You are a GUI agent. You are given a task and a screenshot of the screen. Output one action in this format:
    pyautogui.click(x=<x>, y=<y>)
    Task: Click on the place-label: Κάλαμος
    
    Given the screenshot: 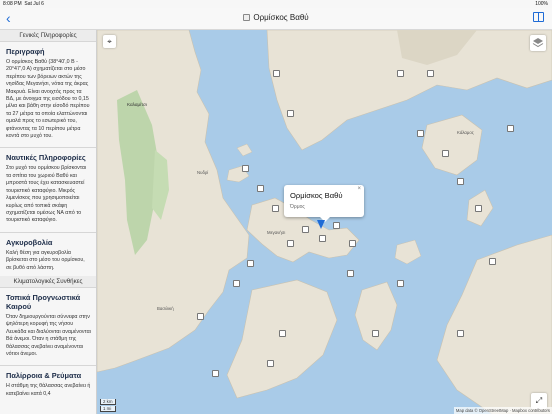 What is the action you would take?
    pyautogui.click(x=465, y=132)
    